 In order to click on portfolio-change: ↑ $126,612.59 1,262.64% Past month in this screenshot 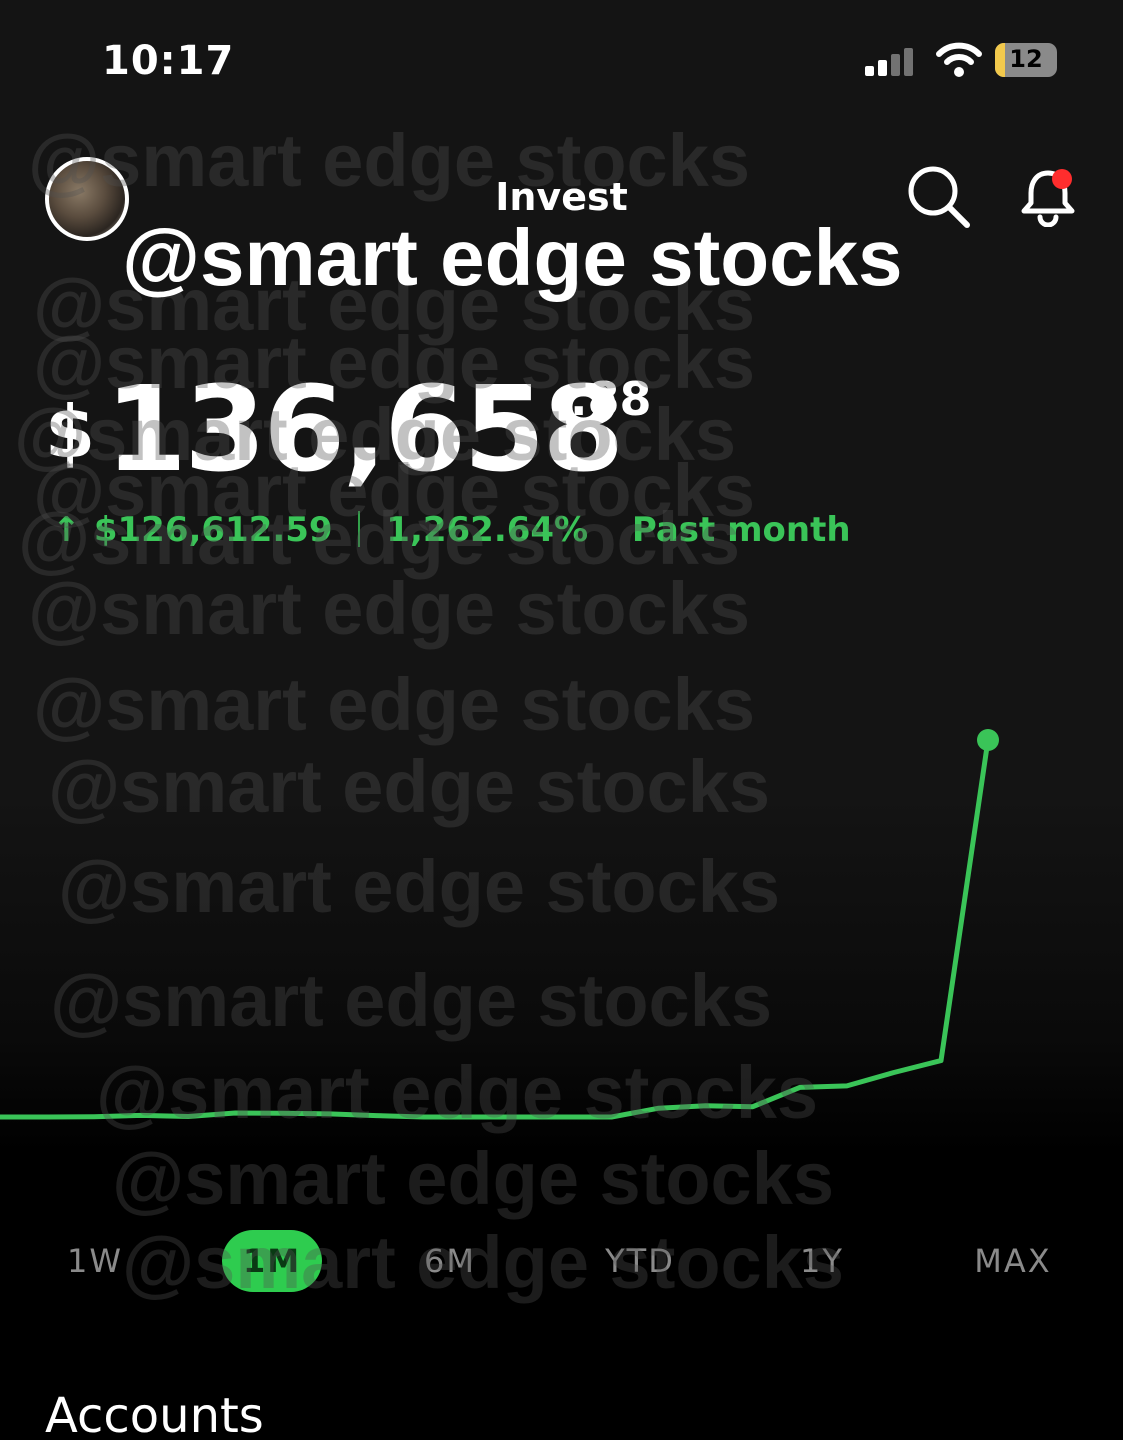, I will do `click(451, 530)`.